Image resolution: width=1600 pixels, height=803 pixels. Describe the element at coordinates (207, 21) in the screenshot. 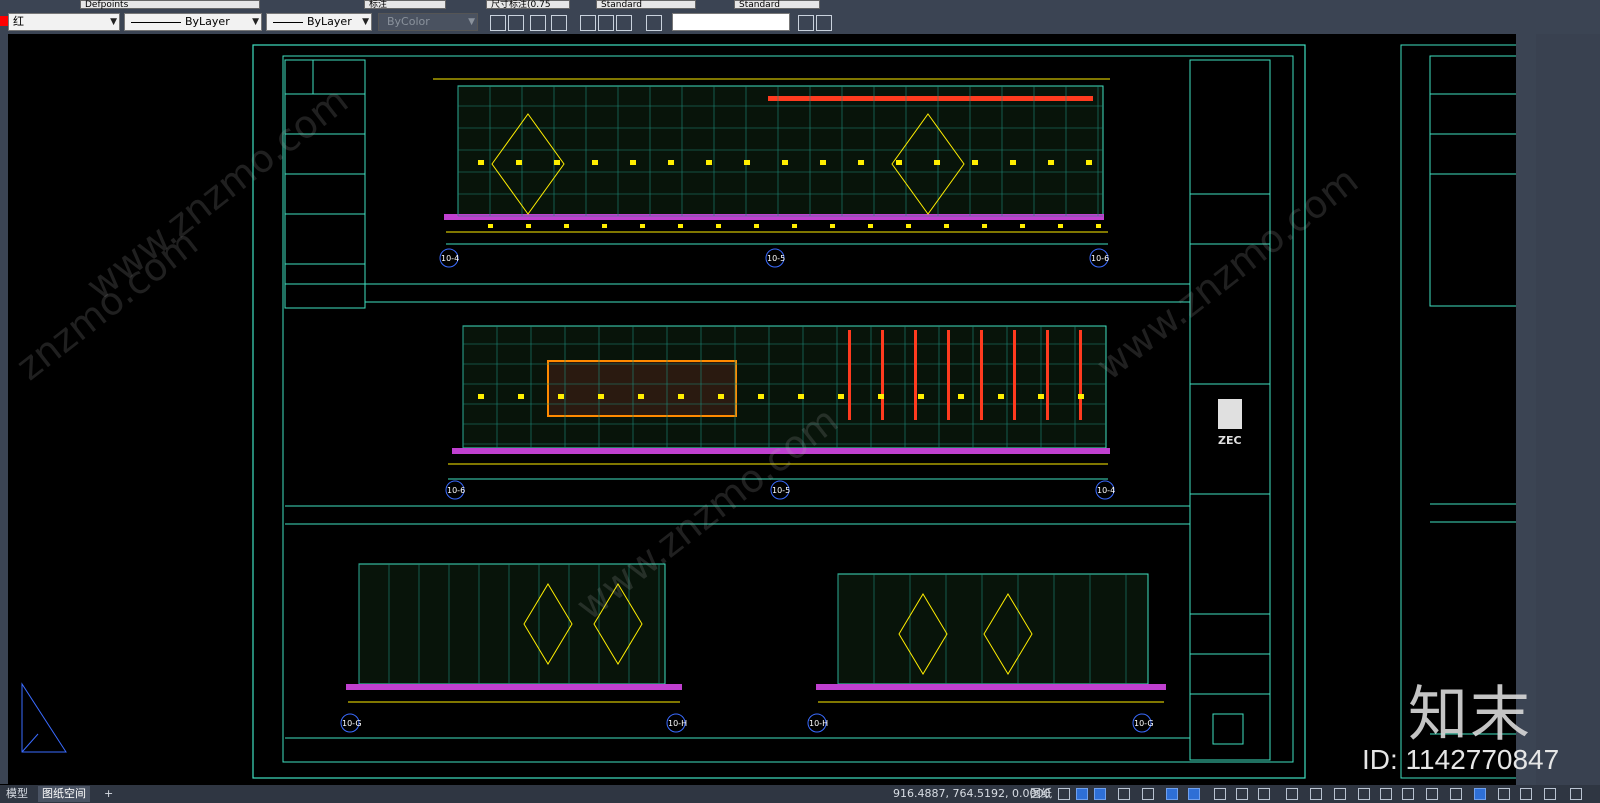

I see `linetype-dropdown-value: ByLayer` at that location.